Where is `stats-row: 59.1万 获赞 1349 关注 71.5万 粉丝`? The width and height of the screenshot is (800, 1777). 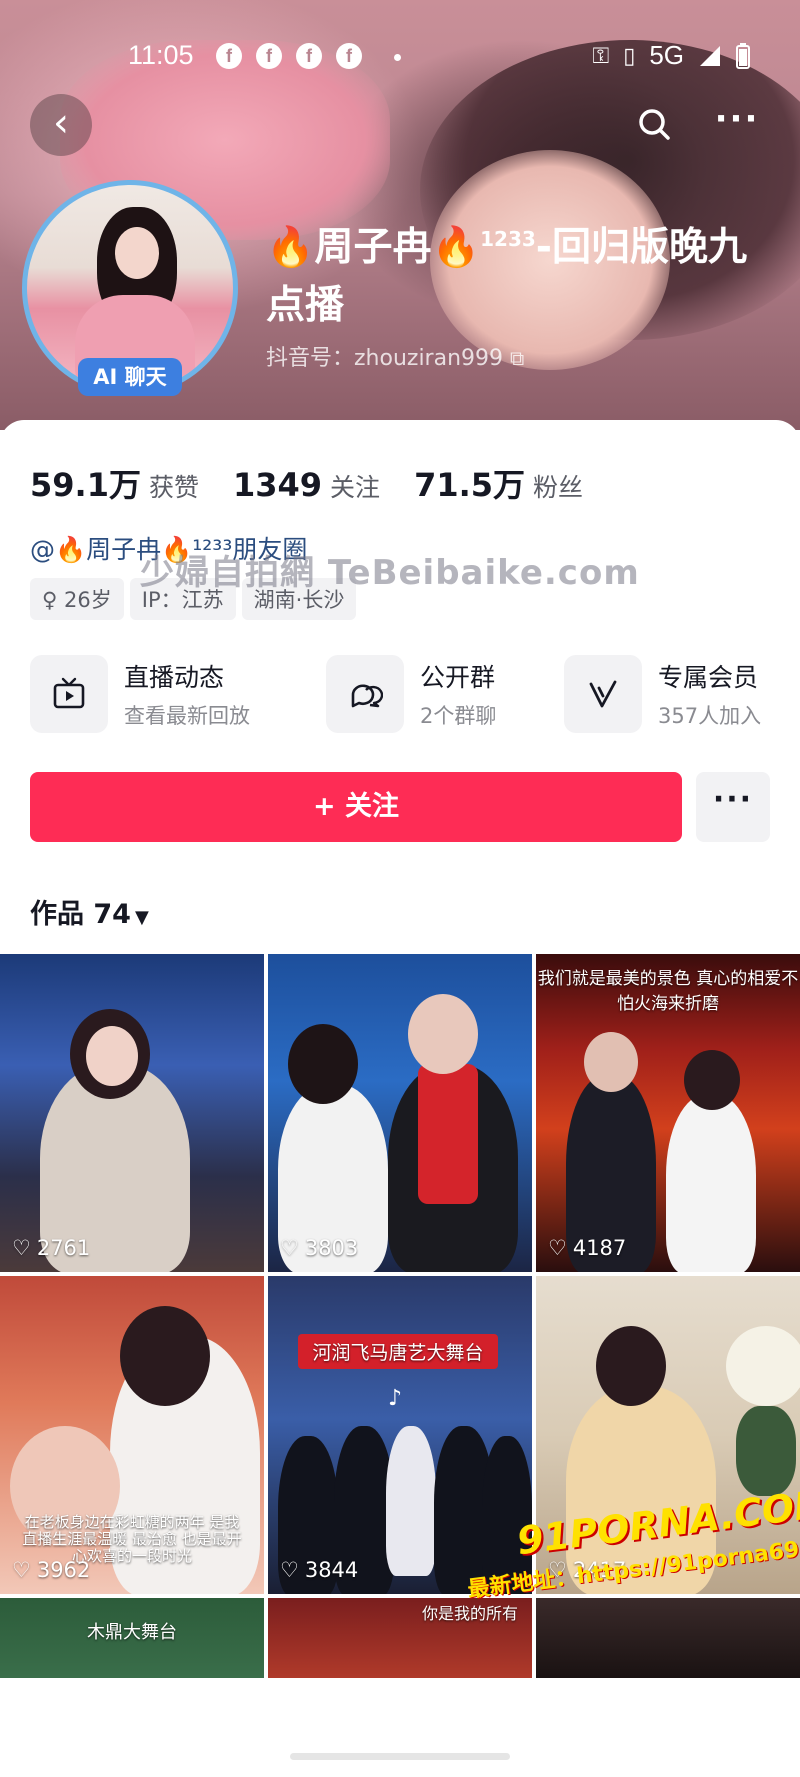 stats-row: 59.1万 获赞 1349 关注 71.5万 粉丝 is located at coordinates (306, 483).